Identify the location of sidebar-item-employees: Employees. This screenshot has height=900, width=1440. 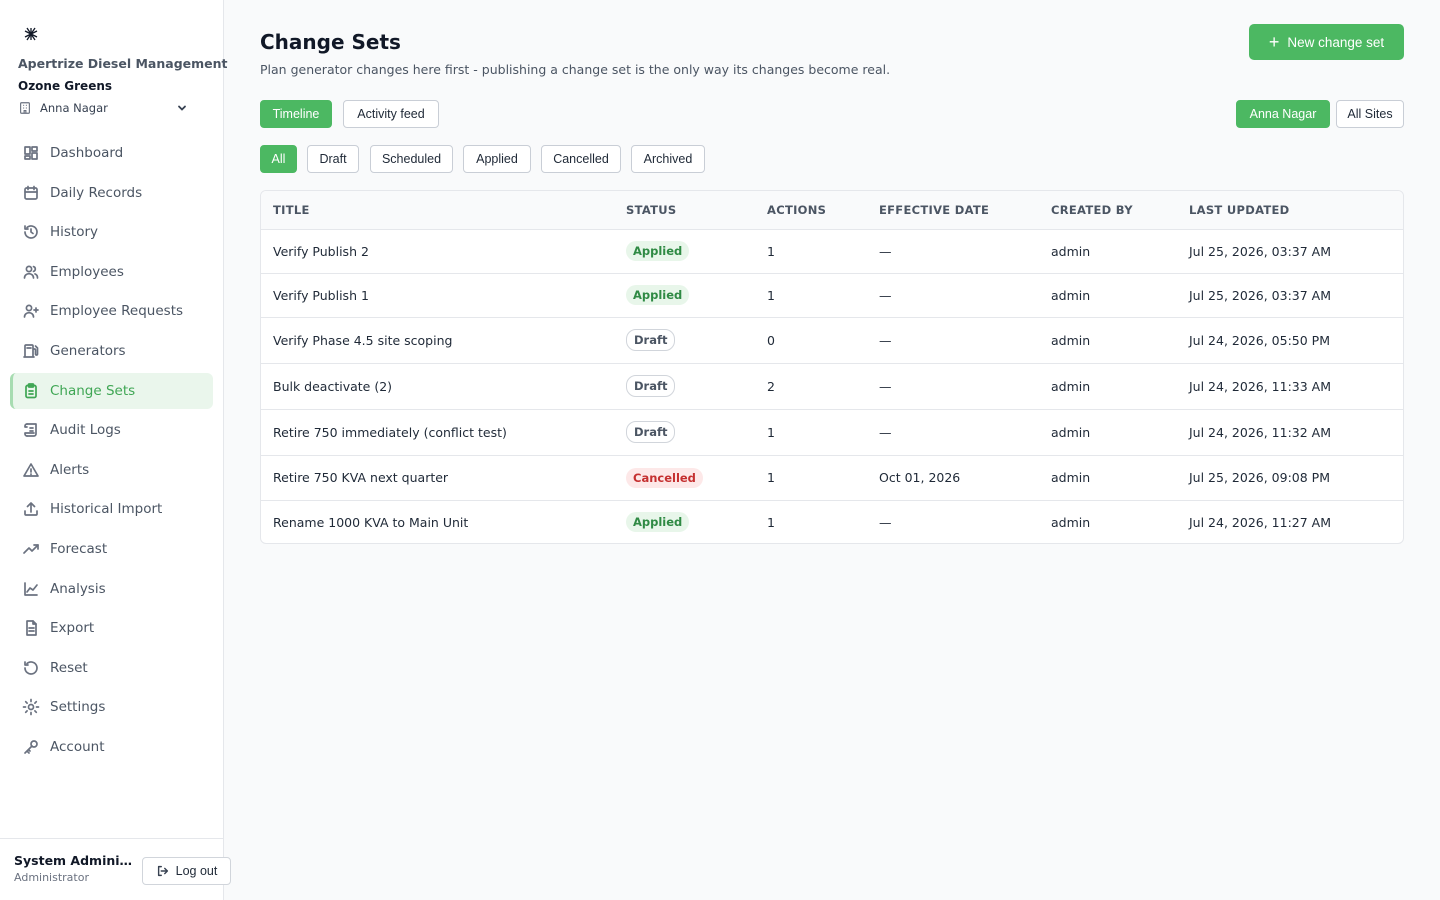
(111, 272).